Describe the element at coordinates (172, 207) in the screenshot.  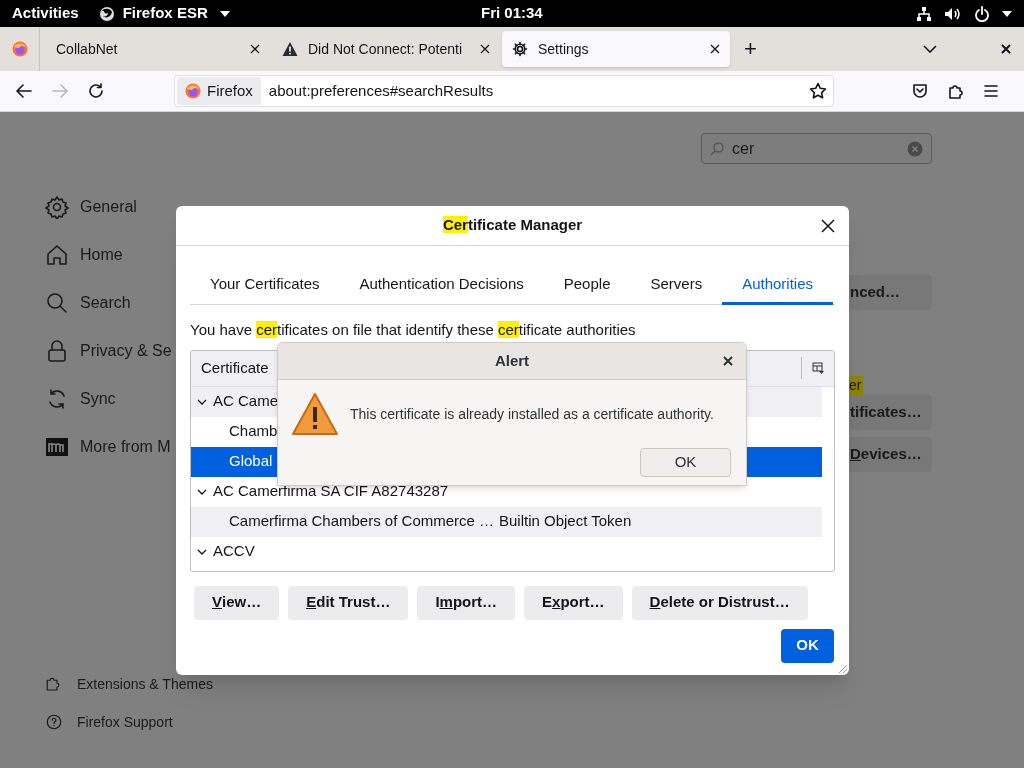
I see `sidebar-item: General` at that location.